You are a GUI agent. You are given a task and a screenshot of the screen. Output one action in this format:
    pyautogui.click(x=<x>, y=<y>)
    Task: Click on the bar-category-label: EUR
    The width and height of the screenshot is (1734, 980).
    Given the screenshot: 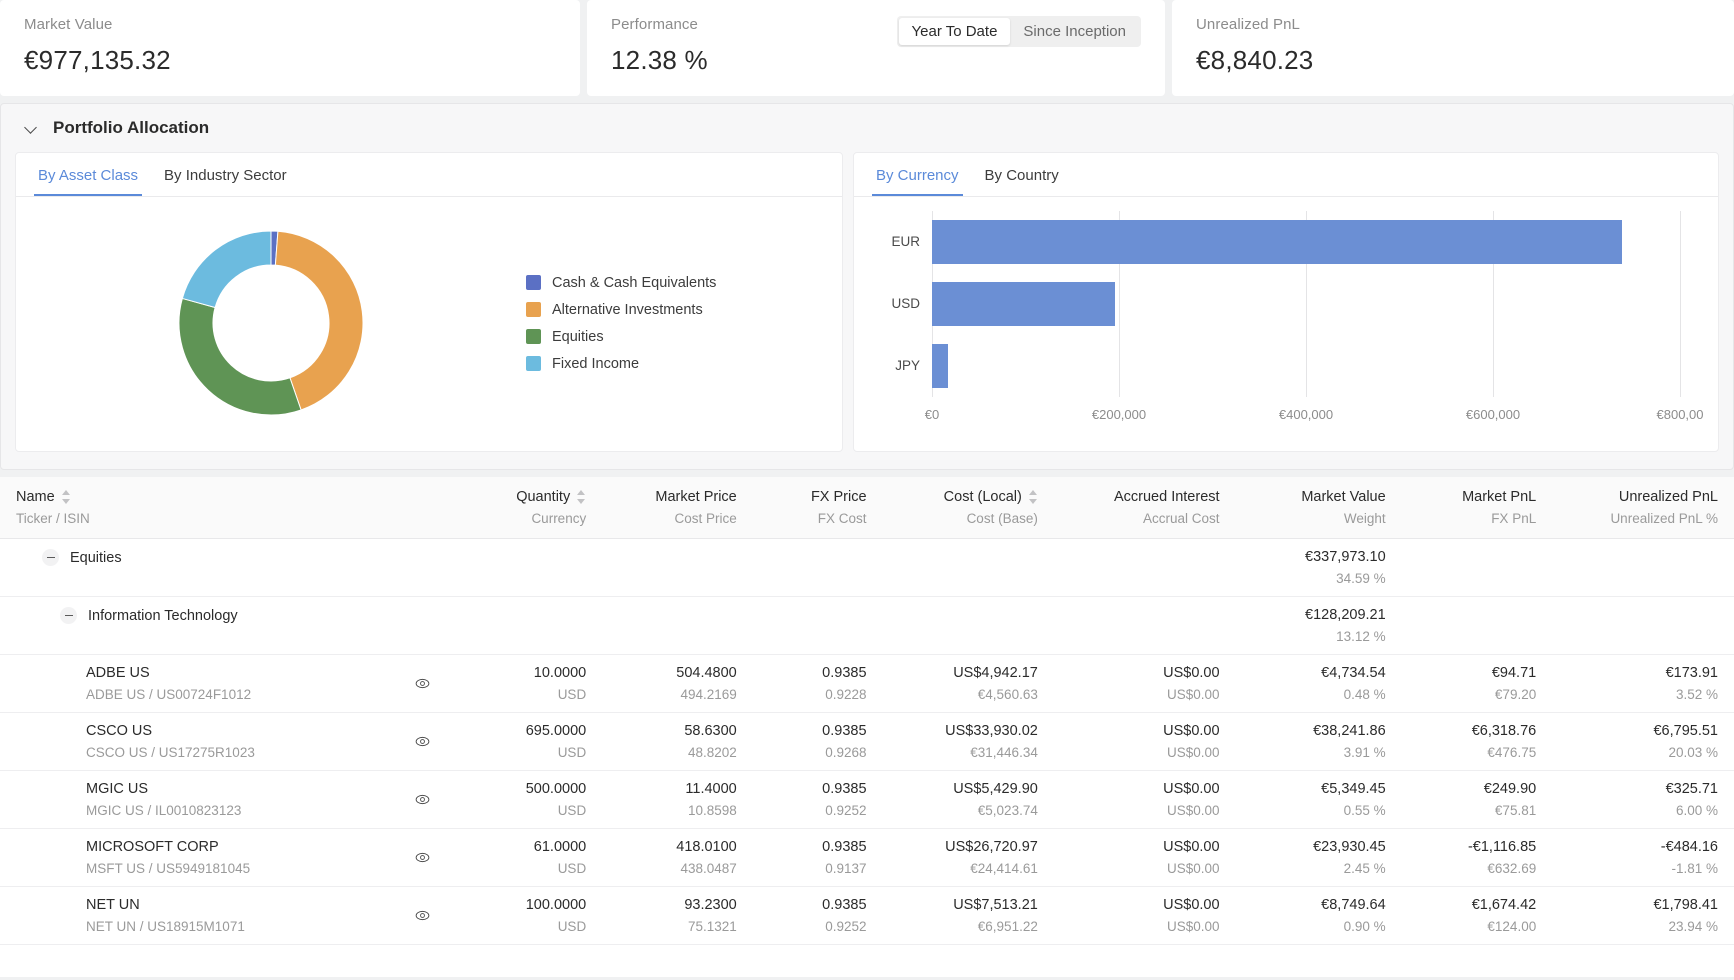 What is the action you would take?
    pyautogui.click(x=905, y=242)
    